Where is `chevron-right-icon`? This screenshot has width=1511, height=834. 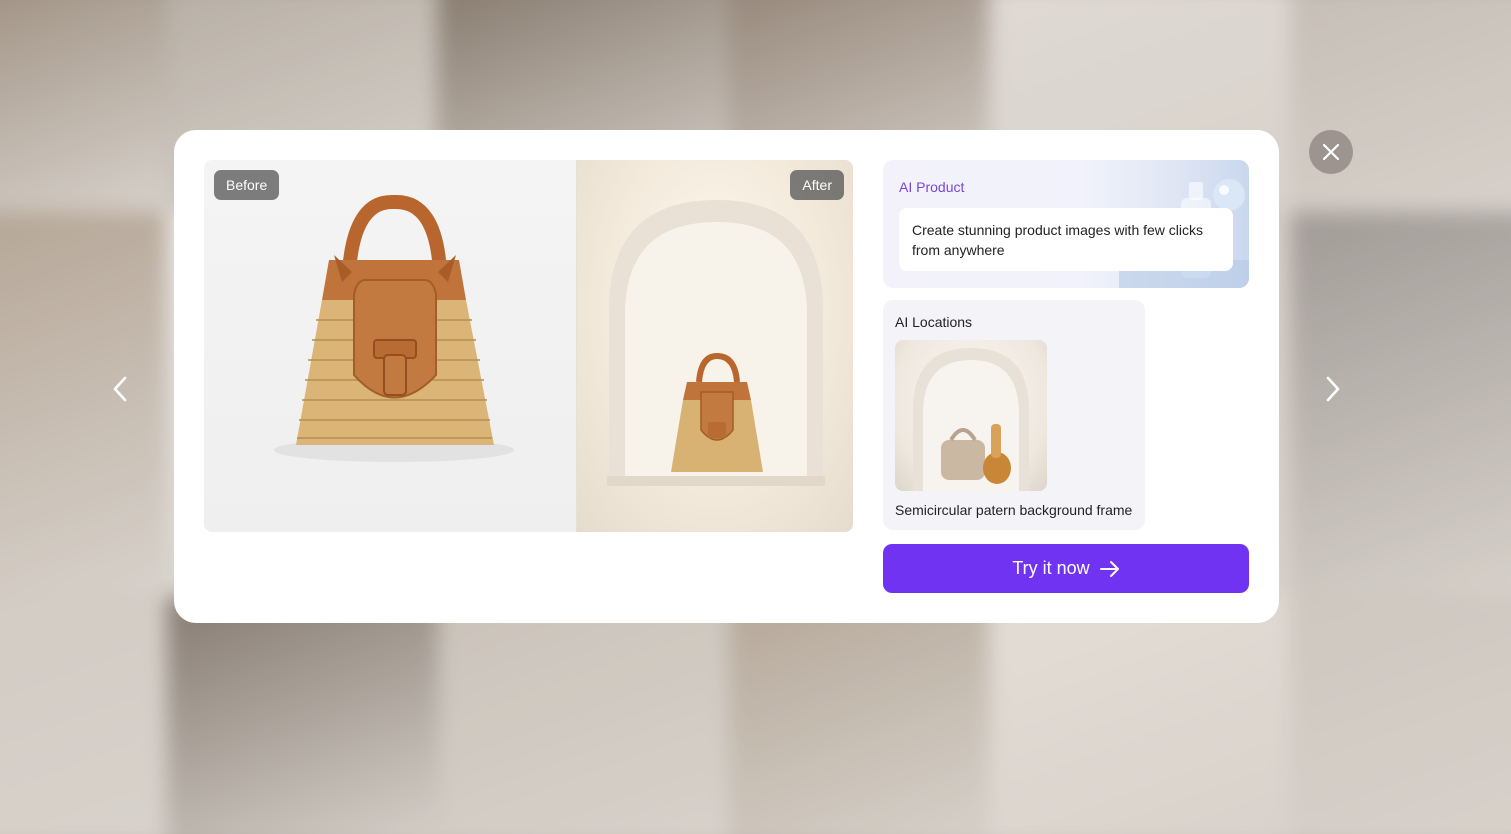
chevron-right-icon is located at coordinates (1333, 389).